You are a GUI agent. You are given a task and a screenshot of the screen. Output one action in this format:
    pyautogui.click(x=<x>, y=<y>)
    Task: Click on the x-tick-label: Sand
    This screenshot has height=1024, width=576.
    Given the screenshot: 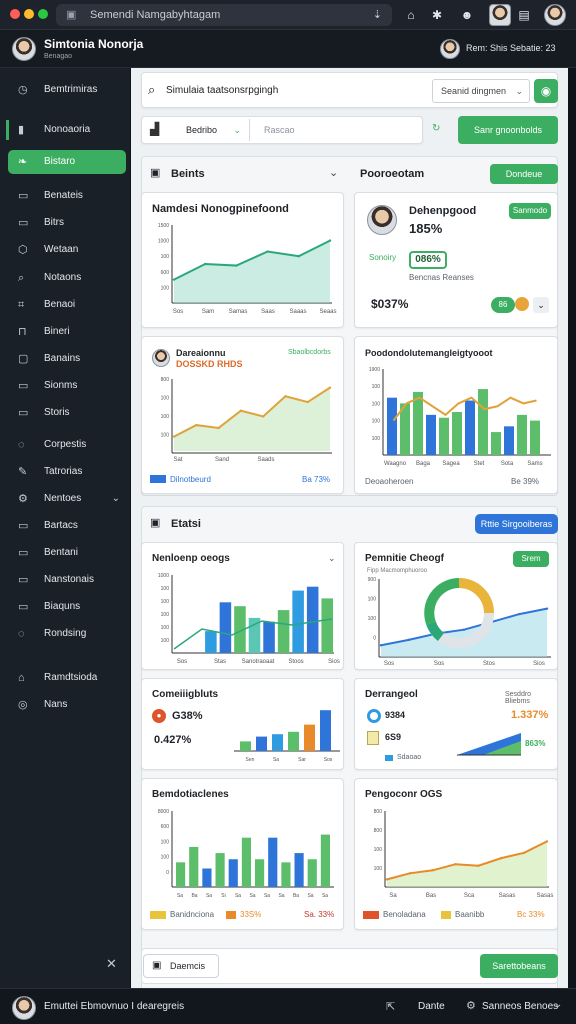 What is the action you would take?
    pyautogui.click(x=222, y=460)
    